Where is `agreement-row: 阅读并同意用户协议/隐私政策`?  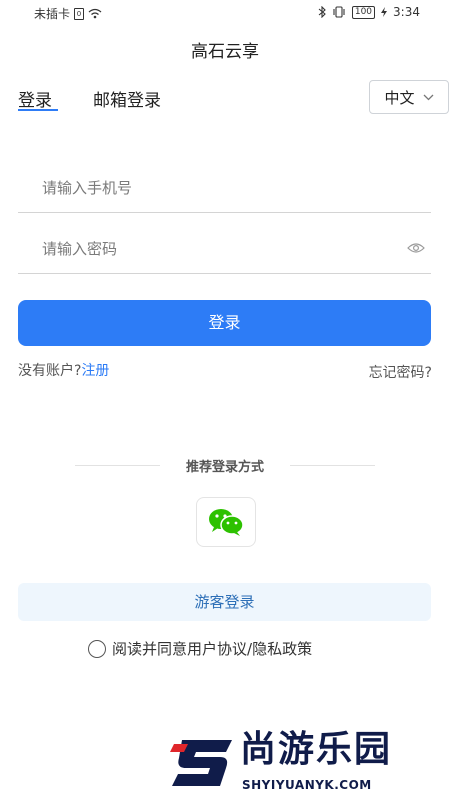
agreement-row: 阅读并同意用户协议/隐私政策 is located at coordinates (200, 648).